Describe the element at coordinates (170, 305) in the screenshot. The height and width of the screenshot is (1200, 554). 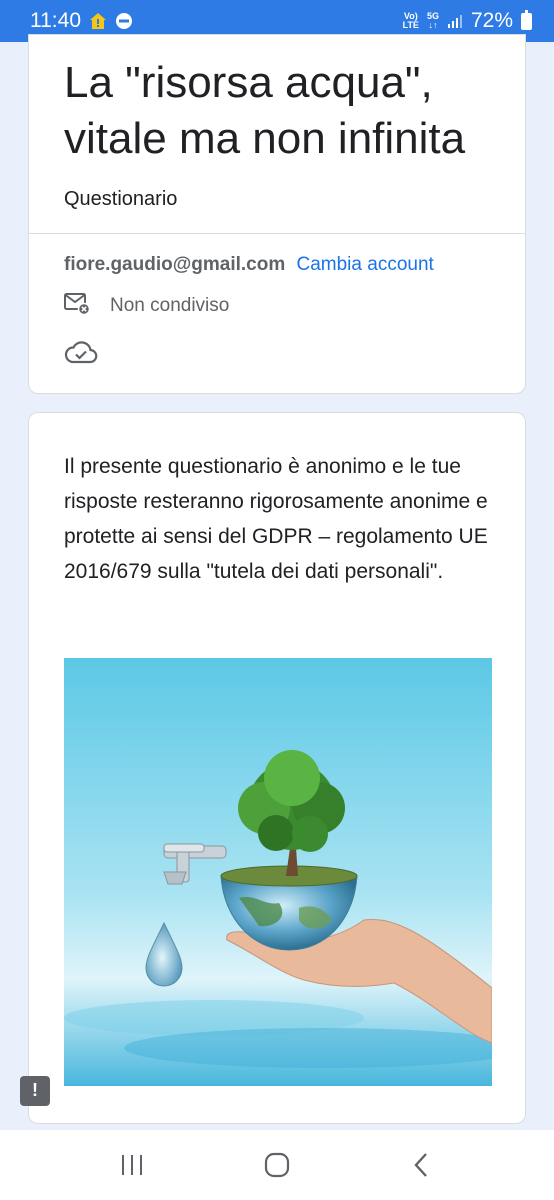
I see `not-shared-label: Non condiviso` at that location.